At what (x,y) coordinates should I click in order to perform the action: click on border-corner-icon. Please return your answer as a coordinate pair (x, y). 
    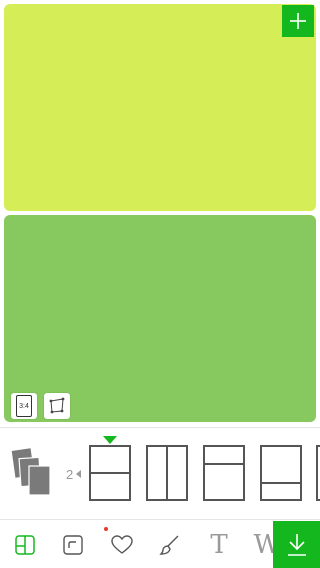
    Looking at the image, I should click on (73, 544).